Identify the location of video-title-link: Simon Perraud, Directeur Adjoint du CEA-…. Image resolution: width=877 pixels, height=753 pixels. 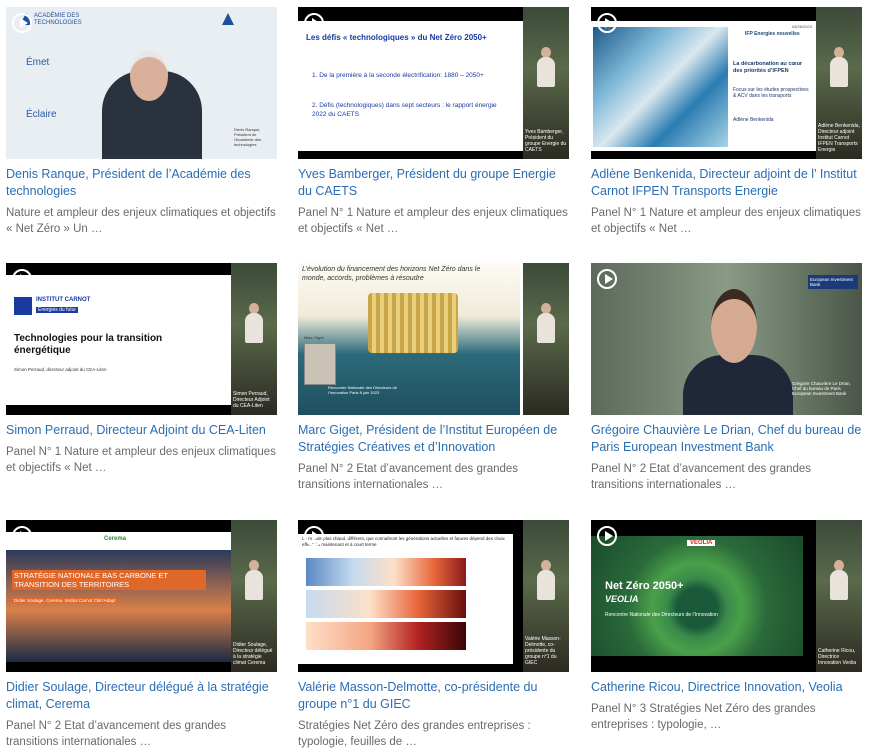
(141, 430).